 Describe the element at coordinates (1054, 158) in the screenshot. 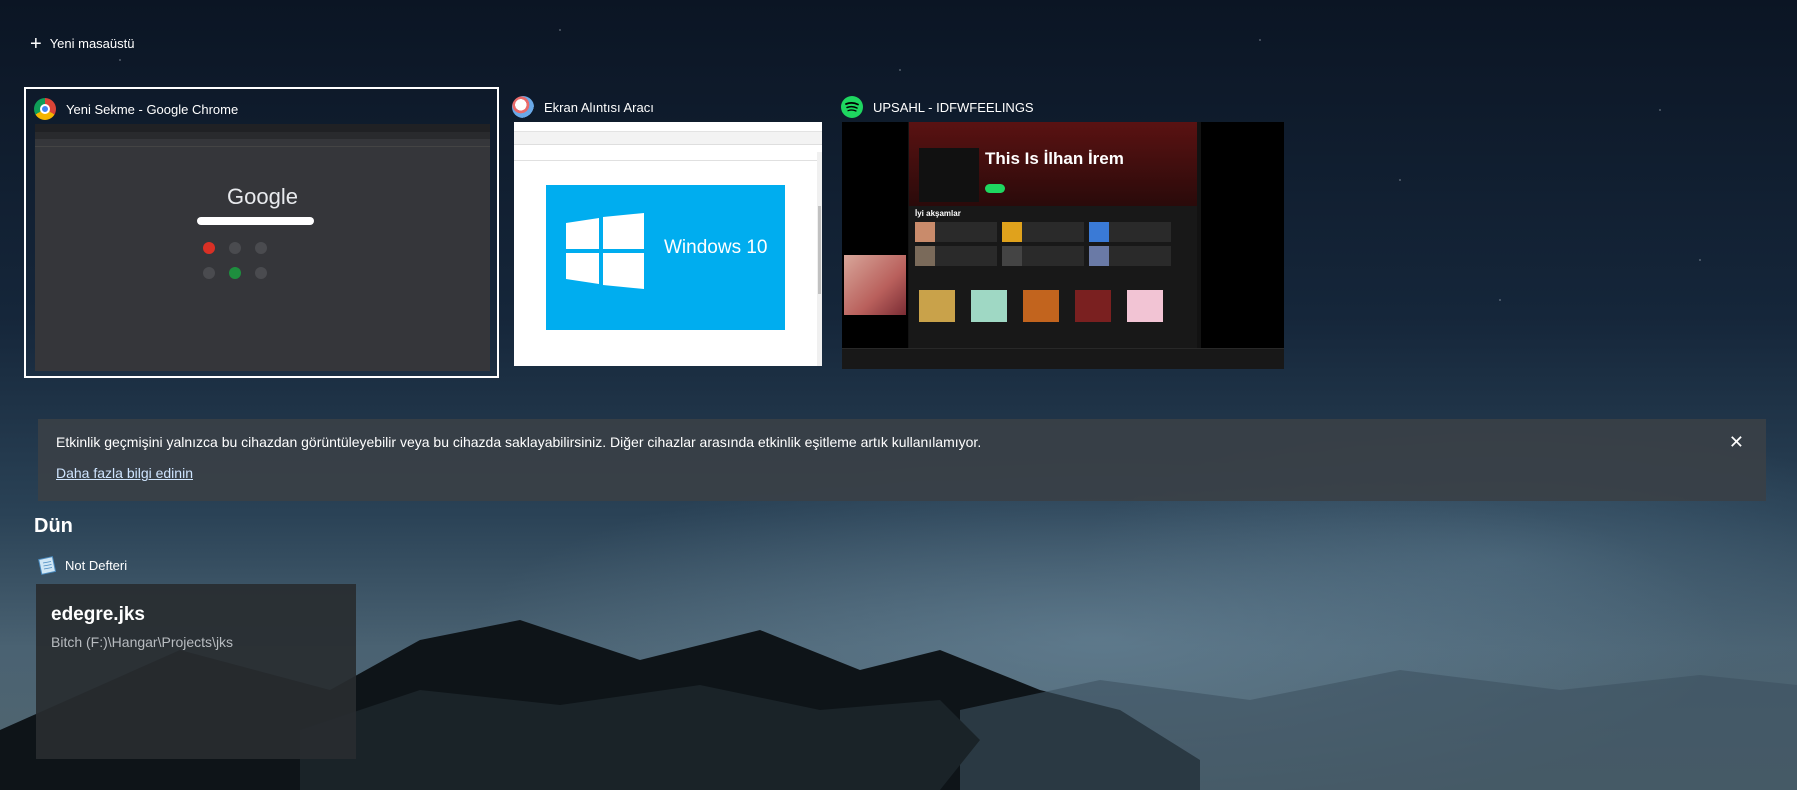

I see `spotify-hero-title: This Is İlhan İrem` at that location.